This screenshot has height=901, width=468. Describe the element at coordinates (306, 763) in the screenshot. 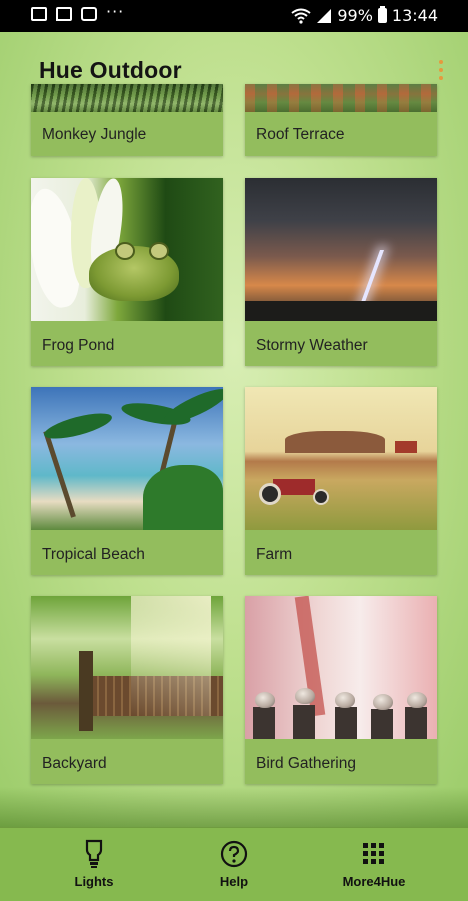

I see `scene-label: Bird Gathering` at that location.